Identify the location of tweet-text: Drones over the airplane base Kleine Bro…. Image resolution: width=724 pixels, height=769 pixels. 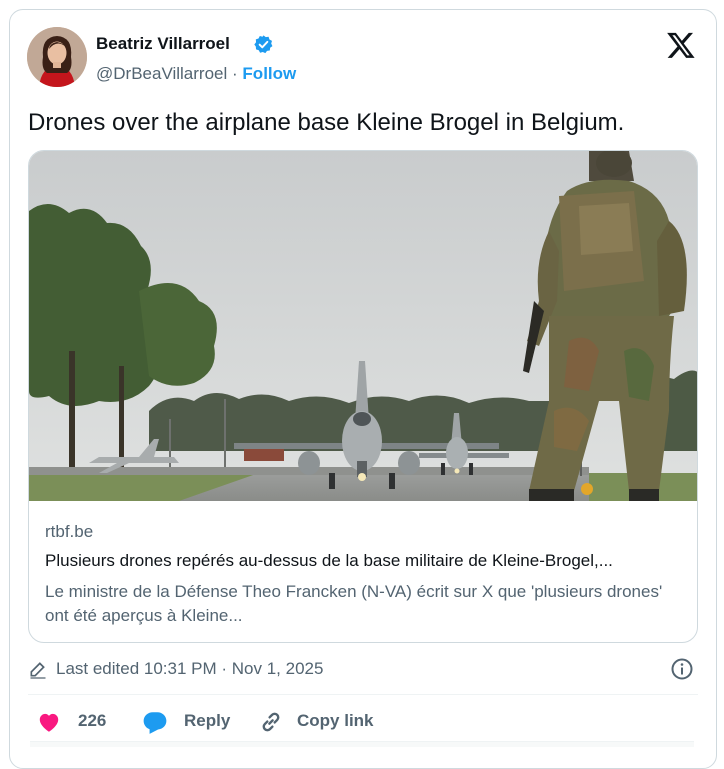
(326, 122).